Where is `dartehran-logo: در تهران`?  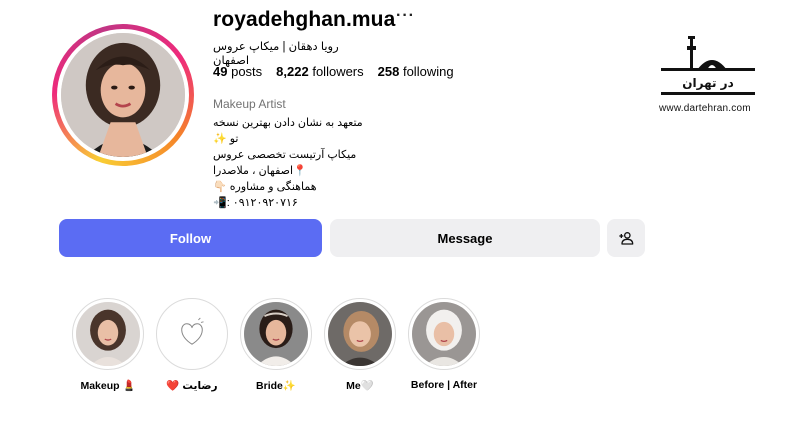 dartehran-logo: در تهران is located at coordinates (707, 65).